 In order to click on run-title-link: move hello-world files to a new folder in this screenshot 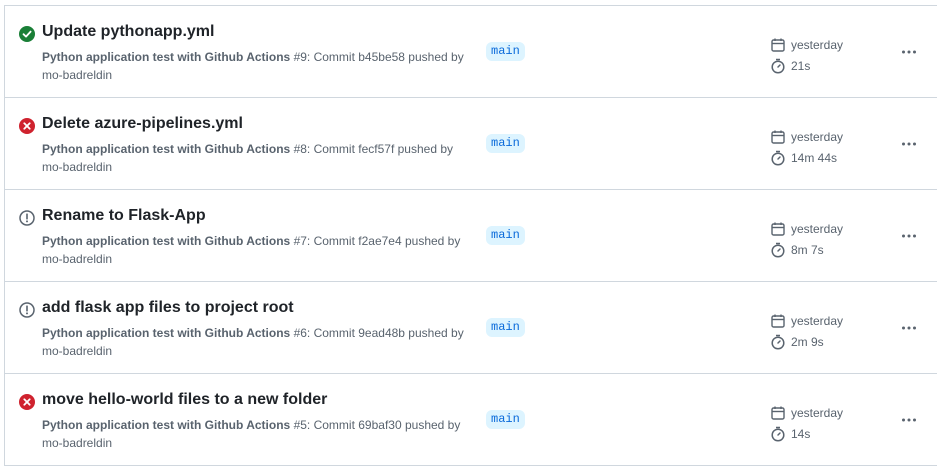, I will do `click(184, 400)`.